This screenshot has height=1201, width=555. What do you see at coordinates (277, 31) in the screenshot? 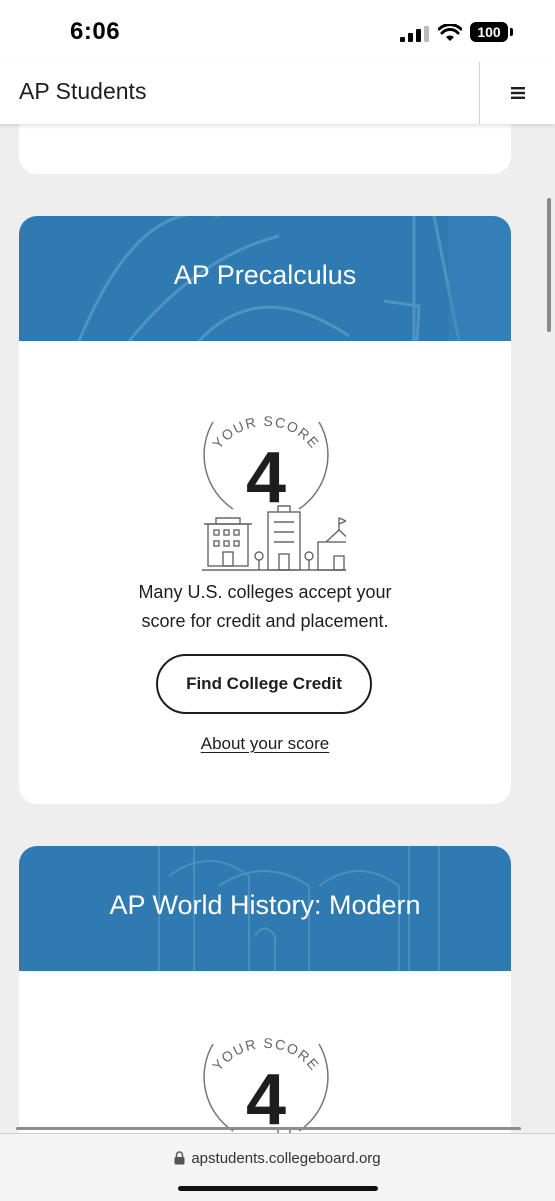
I see `status-bar: 6:06 100` at bounding box center [277, 31].